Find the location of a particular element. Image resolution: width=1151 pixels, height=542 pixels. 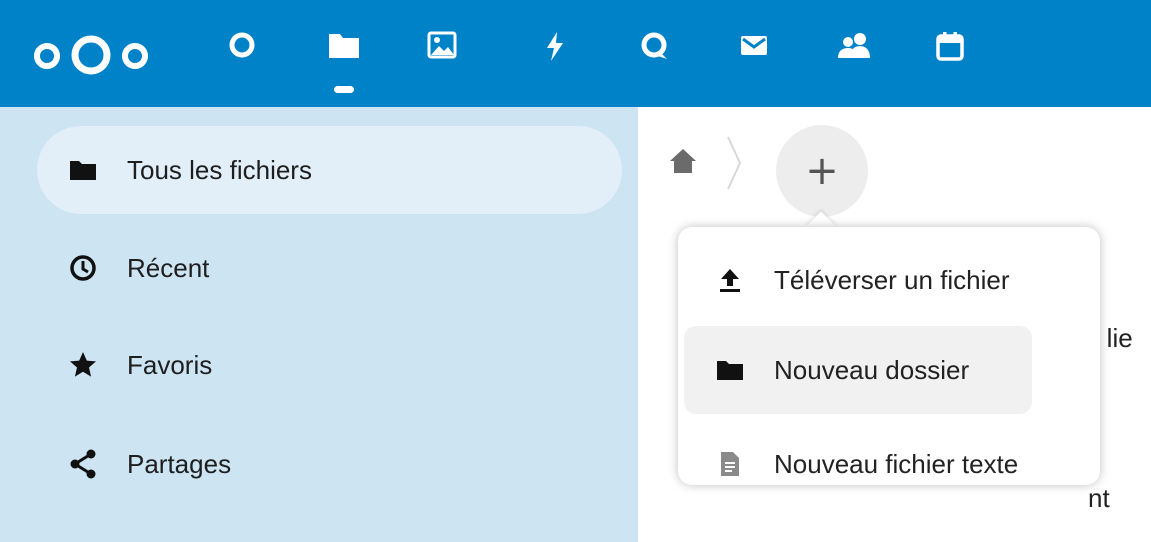

nav-app-calendar is located at coordinates (950, 60).